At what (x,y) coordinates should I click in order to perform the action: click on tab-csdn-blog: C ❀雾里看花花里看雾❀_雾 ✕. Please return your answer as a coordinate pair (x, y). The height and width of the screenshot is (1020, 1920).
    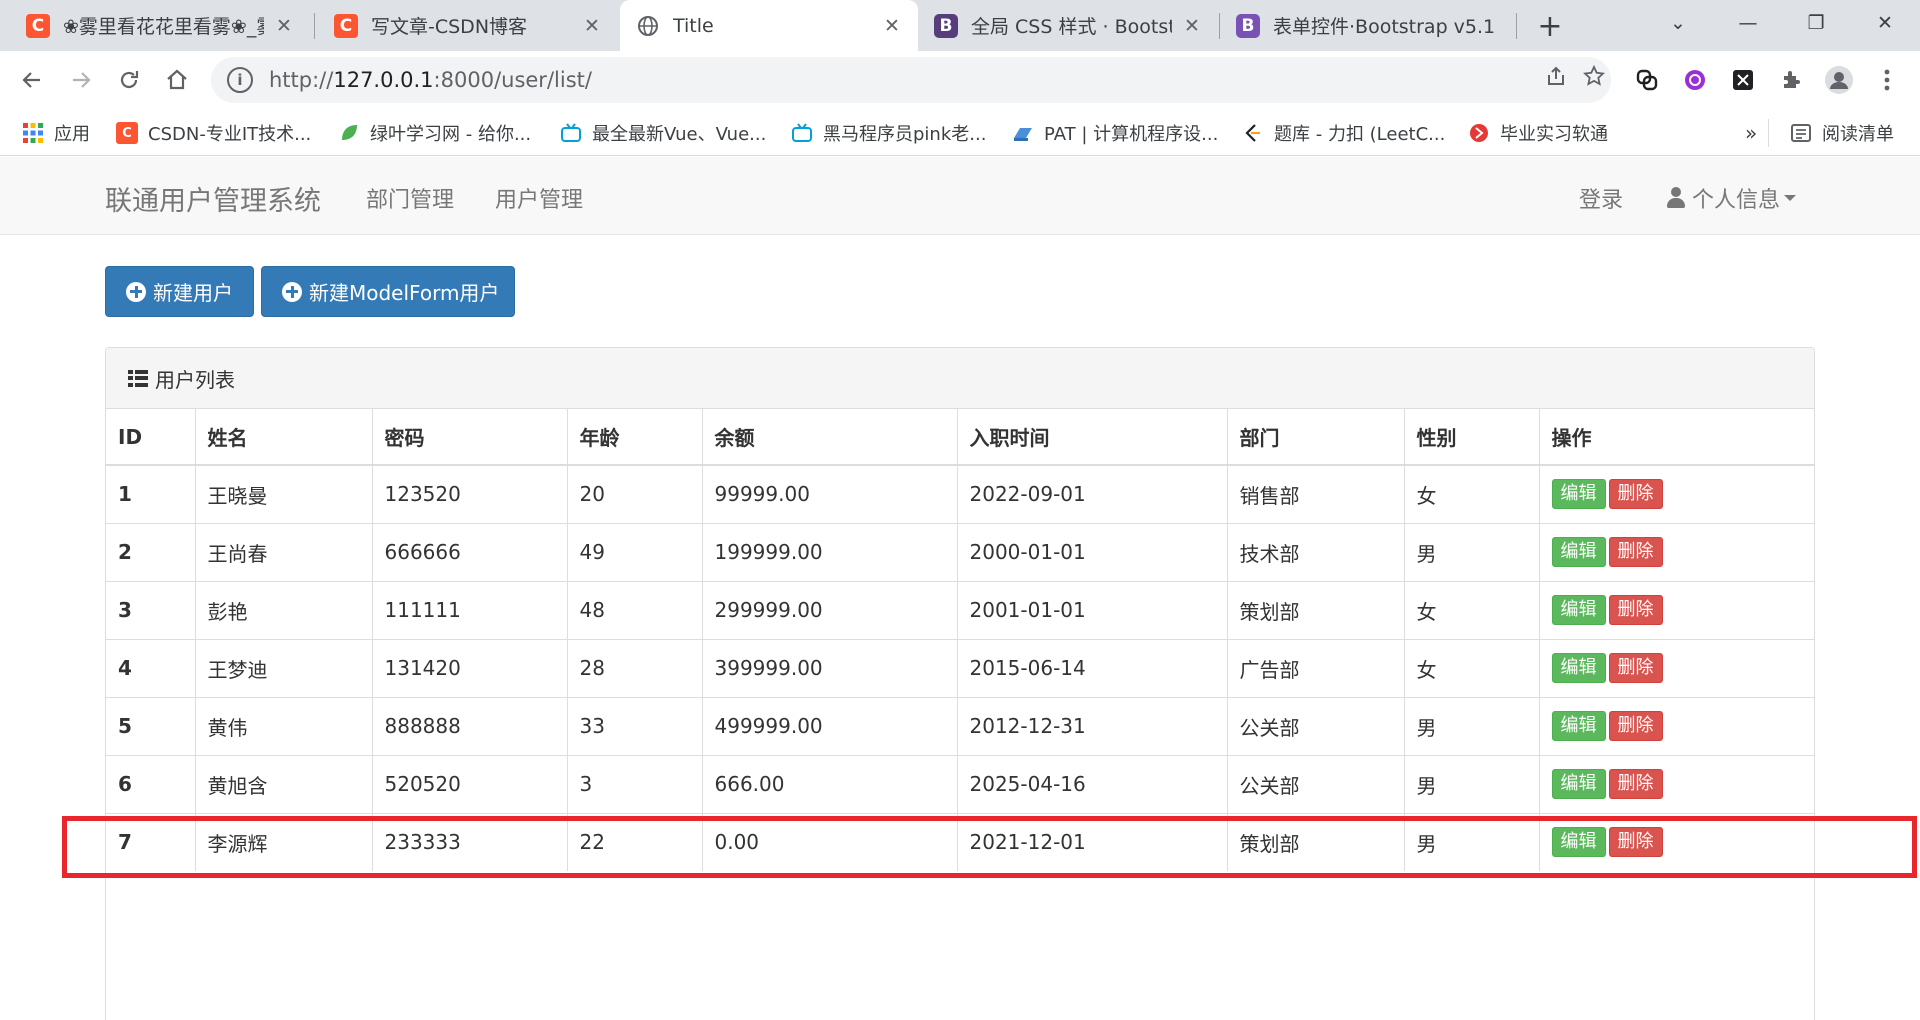
    Looking at the image, I should click on (160, 25).